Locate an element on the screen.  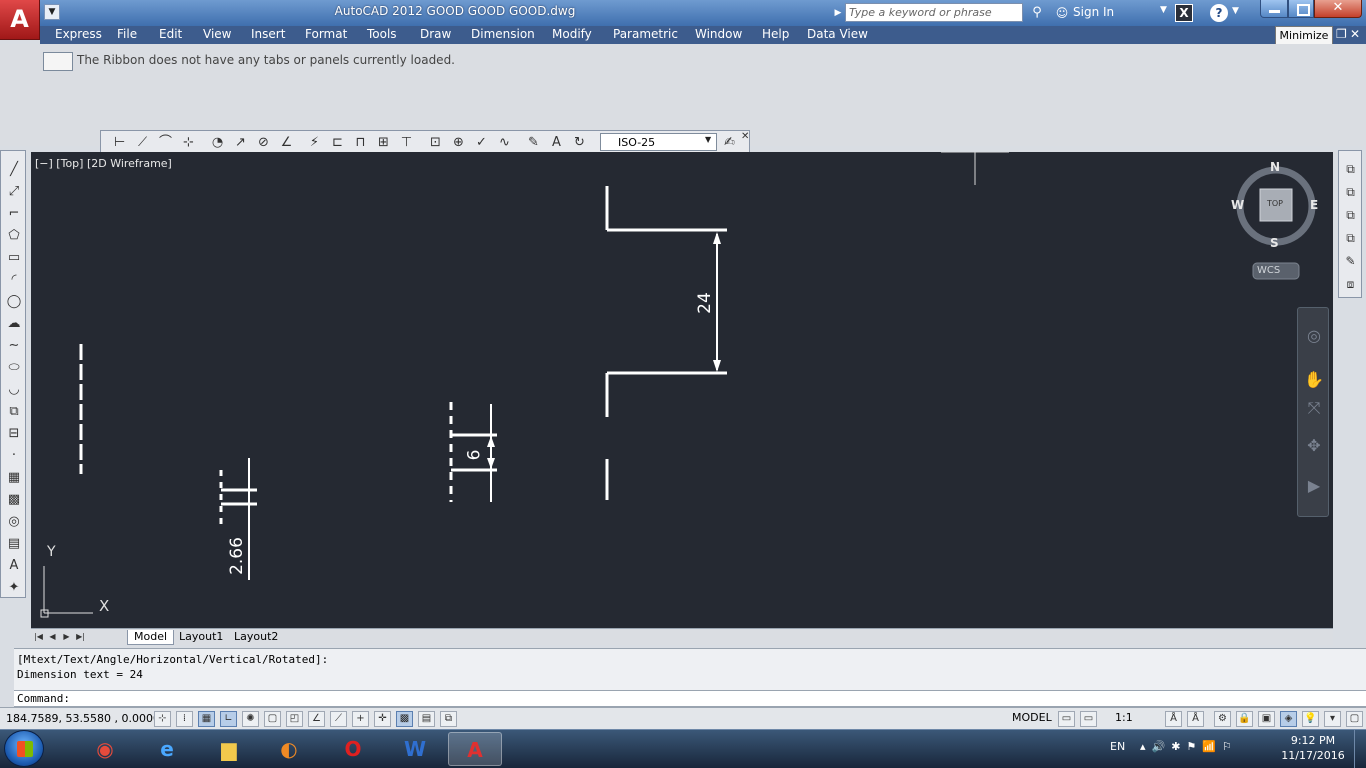
clean-screen-icon: ▢ is located at coordinates (1354, 719).